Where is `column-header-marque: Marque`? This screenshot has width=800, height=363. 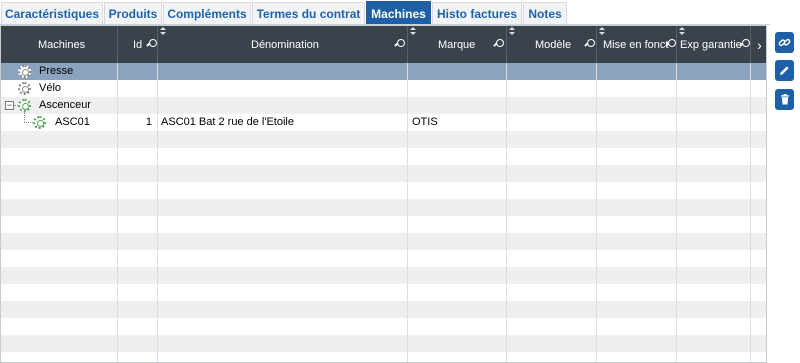
column-header-marque: Marque is located at coordinates (457, 44).